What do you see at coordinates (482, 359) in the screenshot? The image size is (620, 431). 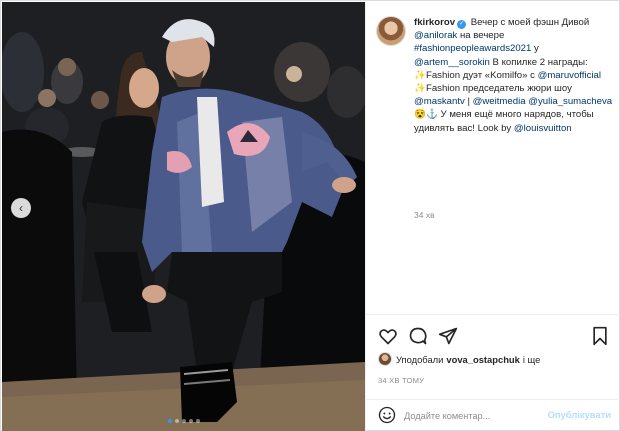 I see `liked-by-username: vova_ostapchuk` at bounding box center [482, 359].